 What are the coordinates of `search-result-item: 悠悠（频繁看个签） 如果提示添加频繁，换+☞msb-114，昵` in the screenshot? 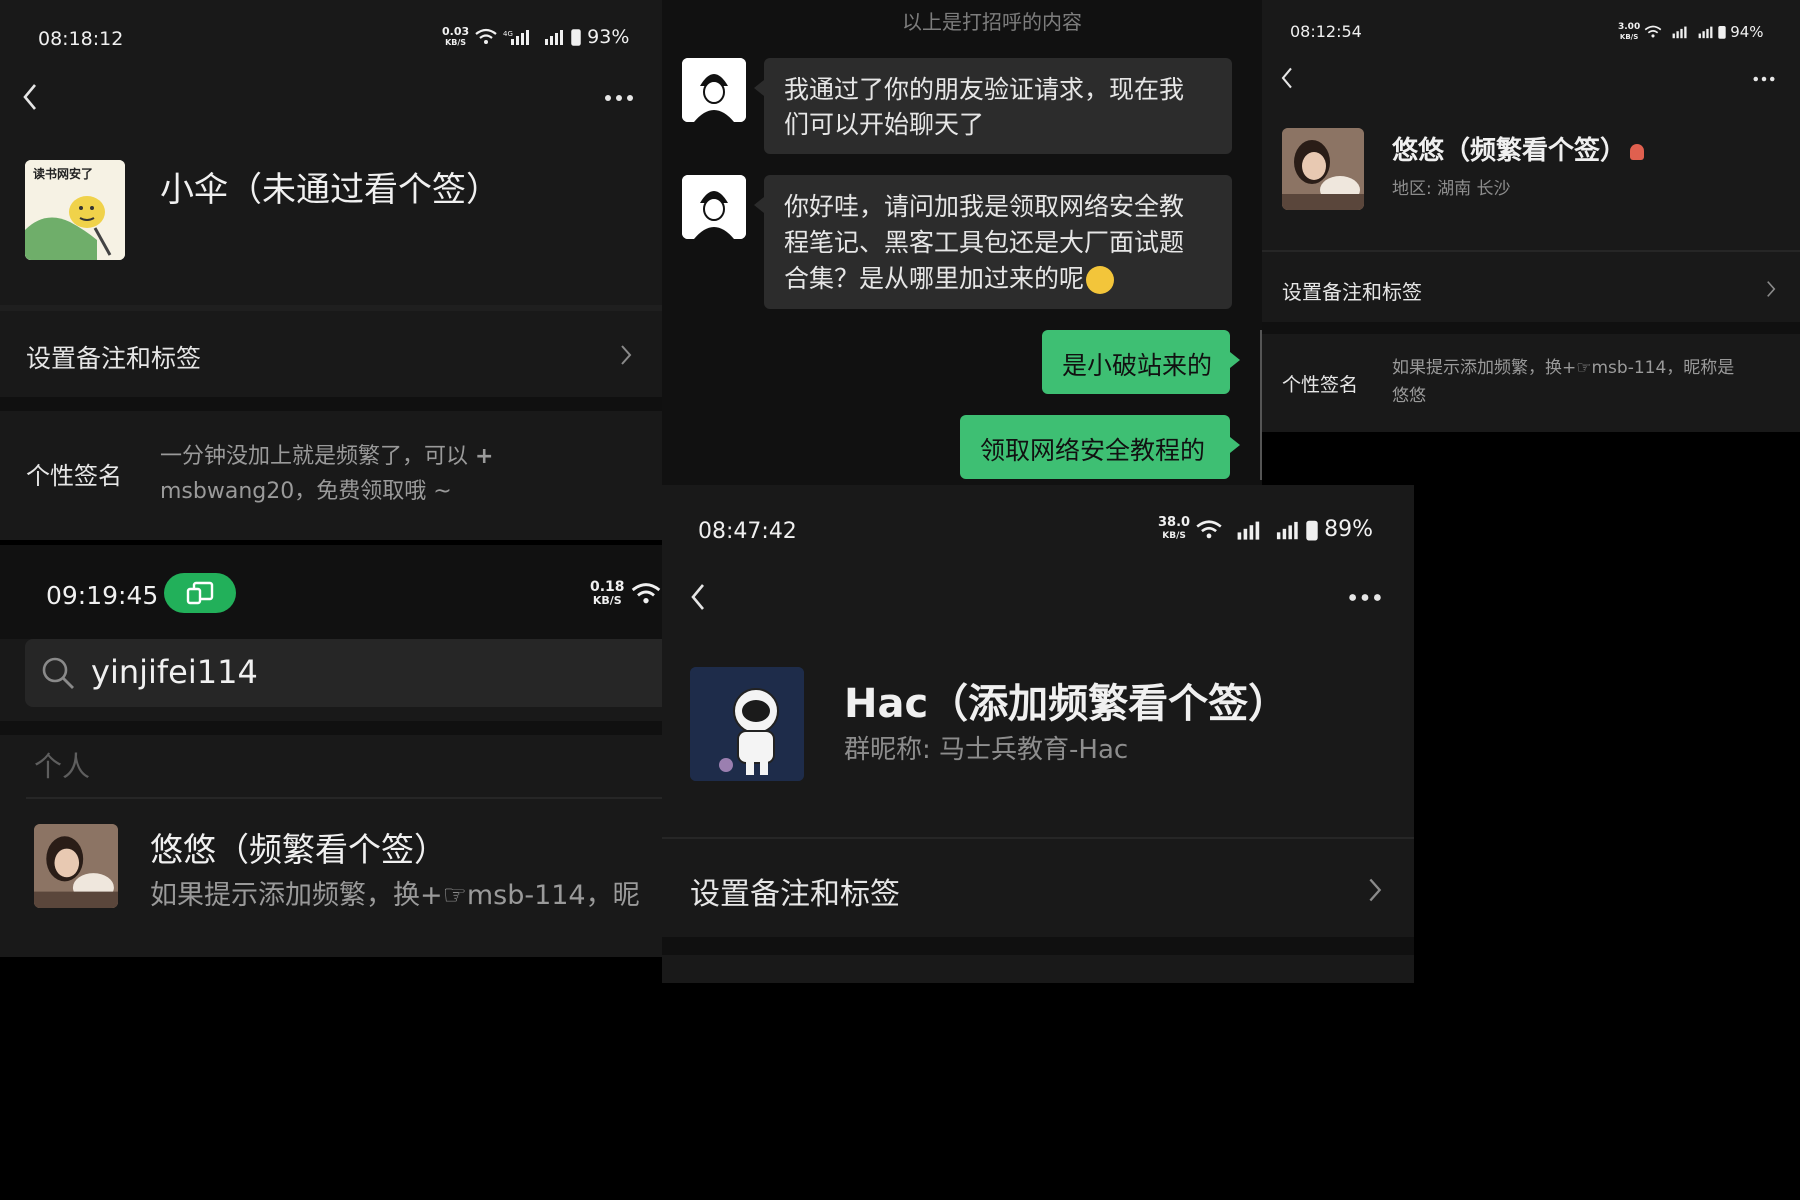 It's located at (331, 869).